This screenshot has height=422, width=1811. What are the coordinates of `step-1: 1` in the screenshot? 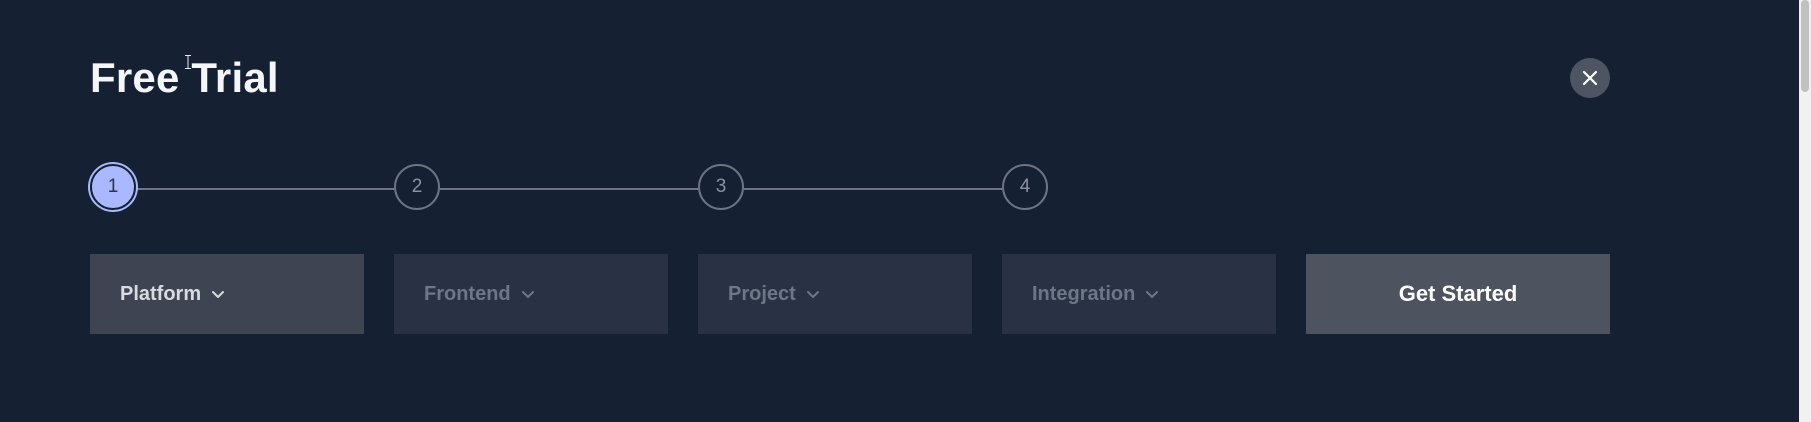 It's located at (113, 187).